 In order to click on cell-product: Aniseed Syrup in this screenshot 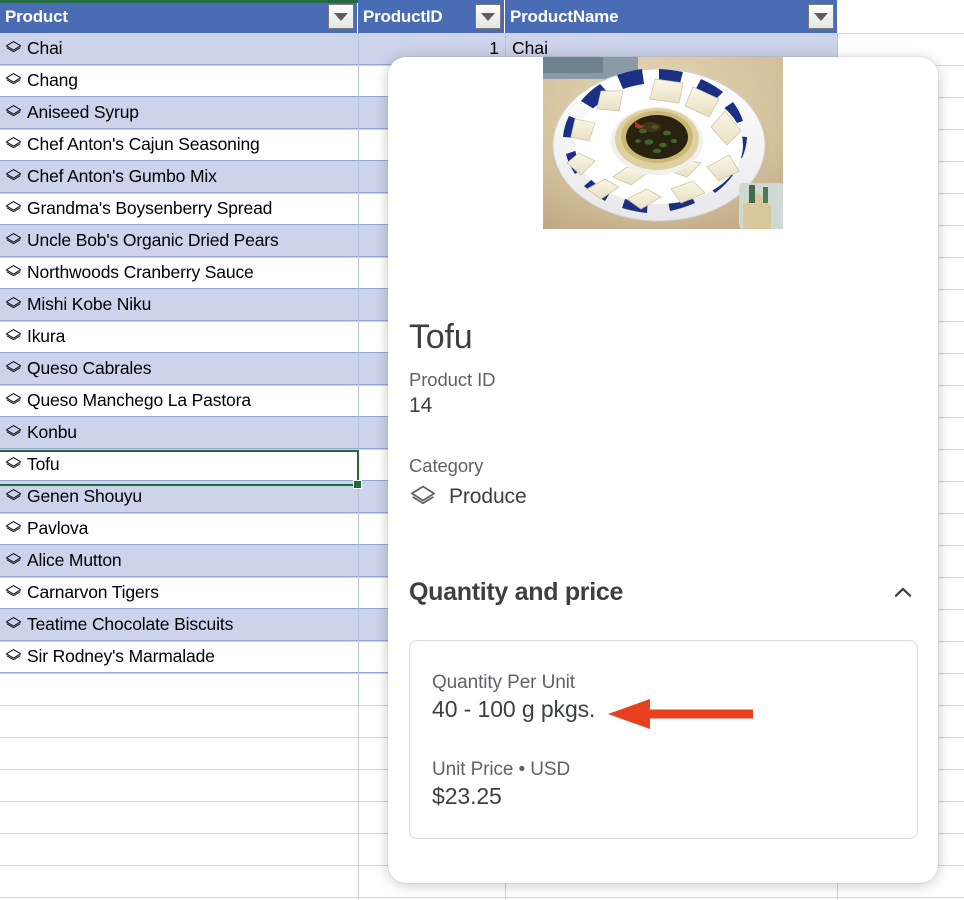, I will do `click(179, 113)`.